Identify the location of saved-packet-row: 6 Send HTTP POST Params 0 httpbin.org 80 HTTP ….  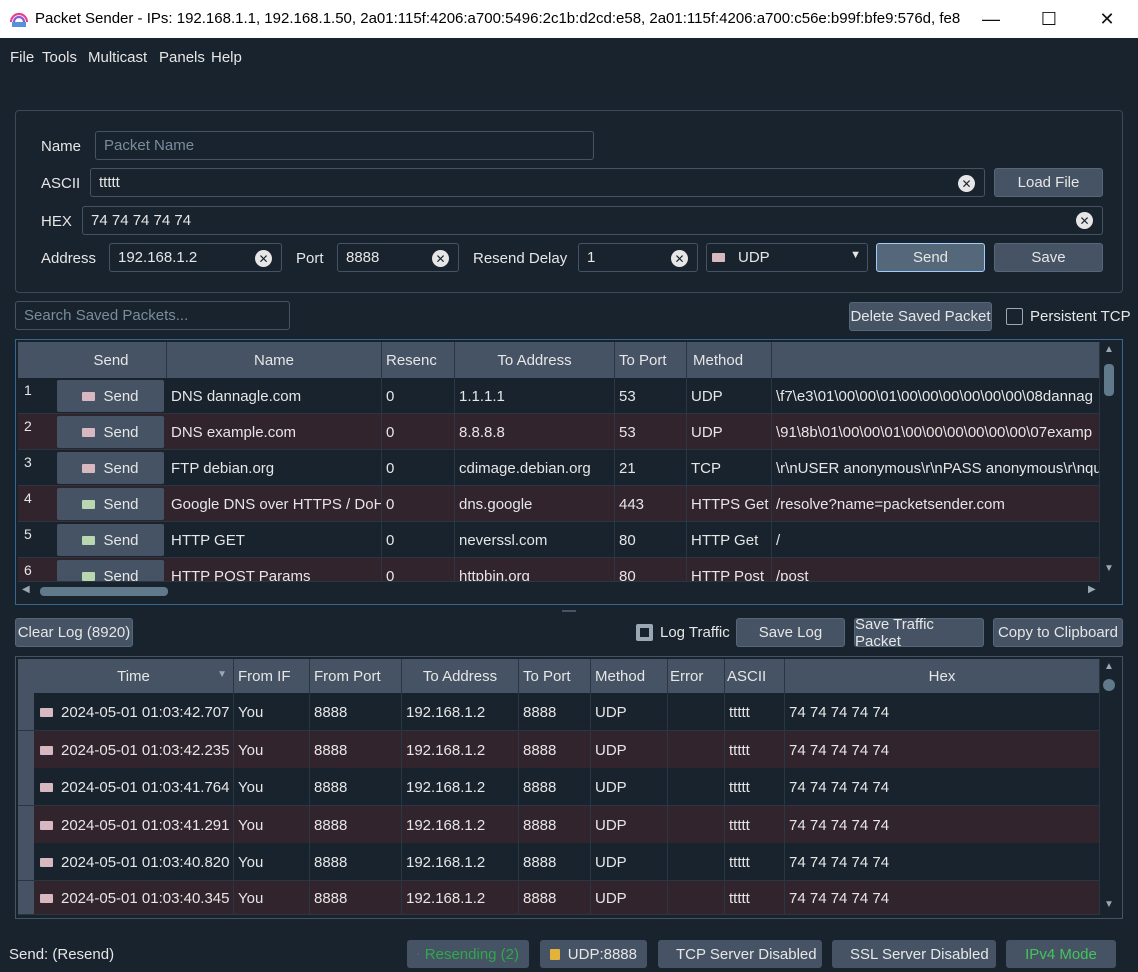
(559, 570).